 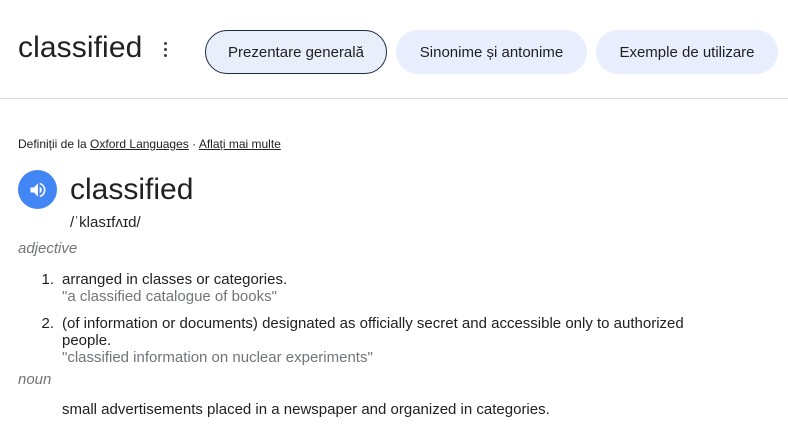 I want to click on volume-icon, so click(x=37, y=189).